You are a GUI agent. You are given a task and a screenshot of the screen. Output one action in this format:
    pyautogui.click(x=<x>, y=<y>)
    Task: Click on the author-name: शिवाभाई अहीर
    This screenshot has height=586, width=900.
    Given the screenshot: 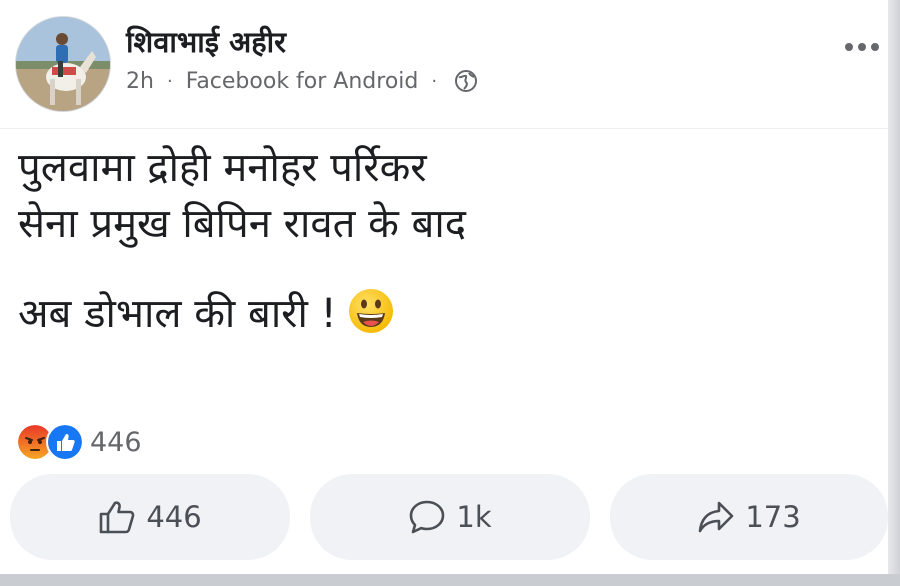 What is the action you would take?
    pyautogui.click(x=206, y=41)
    